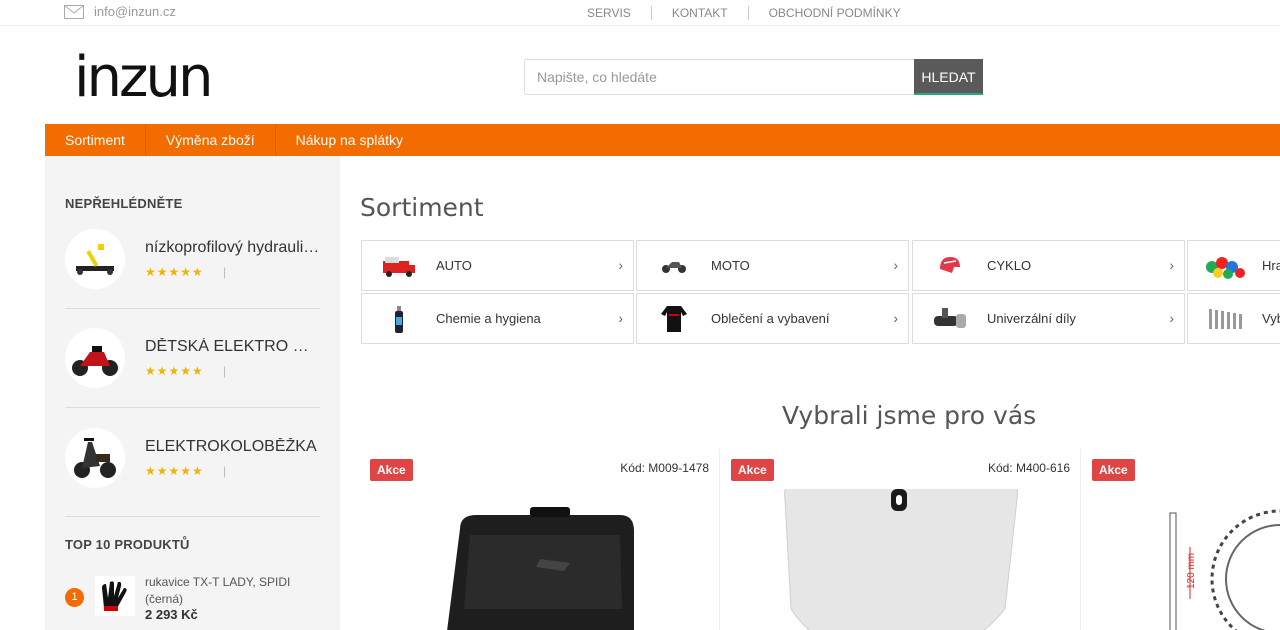 The image size is (1280, 630). Describe the element at coordinates (231, 446) in the screenshot. I see `featured-name: ELEKTROKOLOBĚŽKA` at that location.